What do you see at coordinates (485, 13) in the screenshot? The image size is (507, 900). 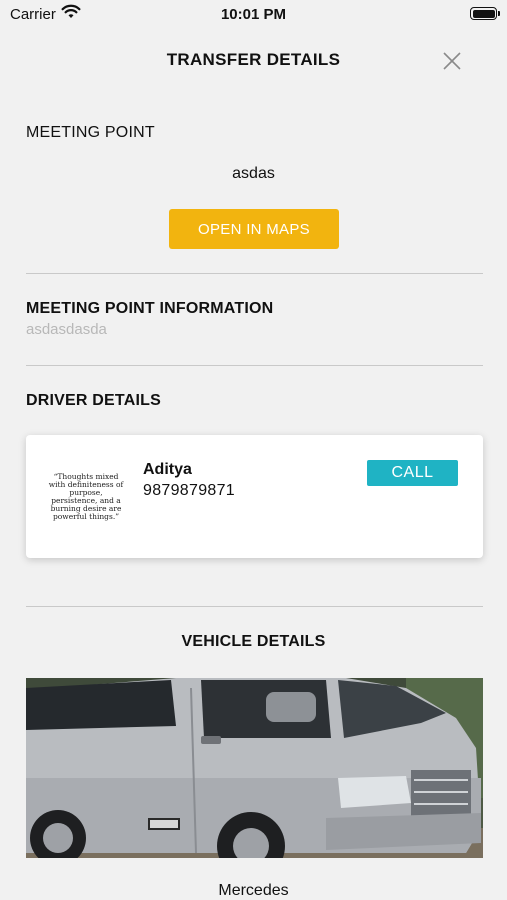 I see `battery-icon` at bounding box center [485, 13].